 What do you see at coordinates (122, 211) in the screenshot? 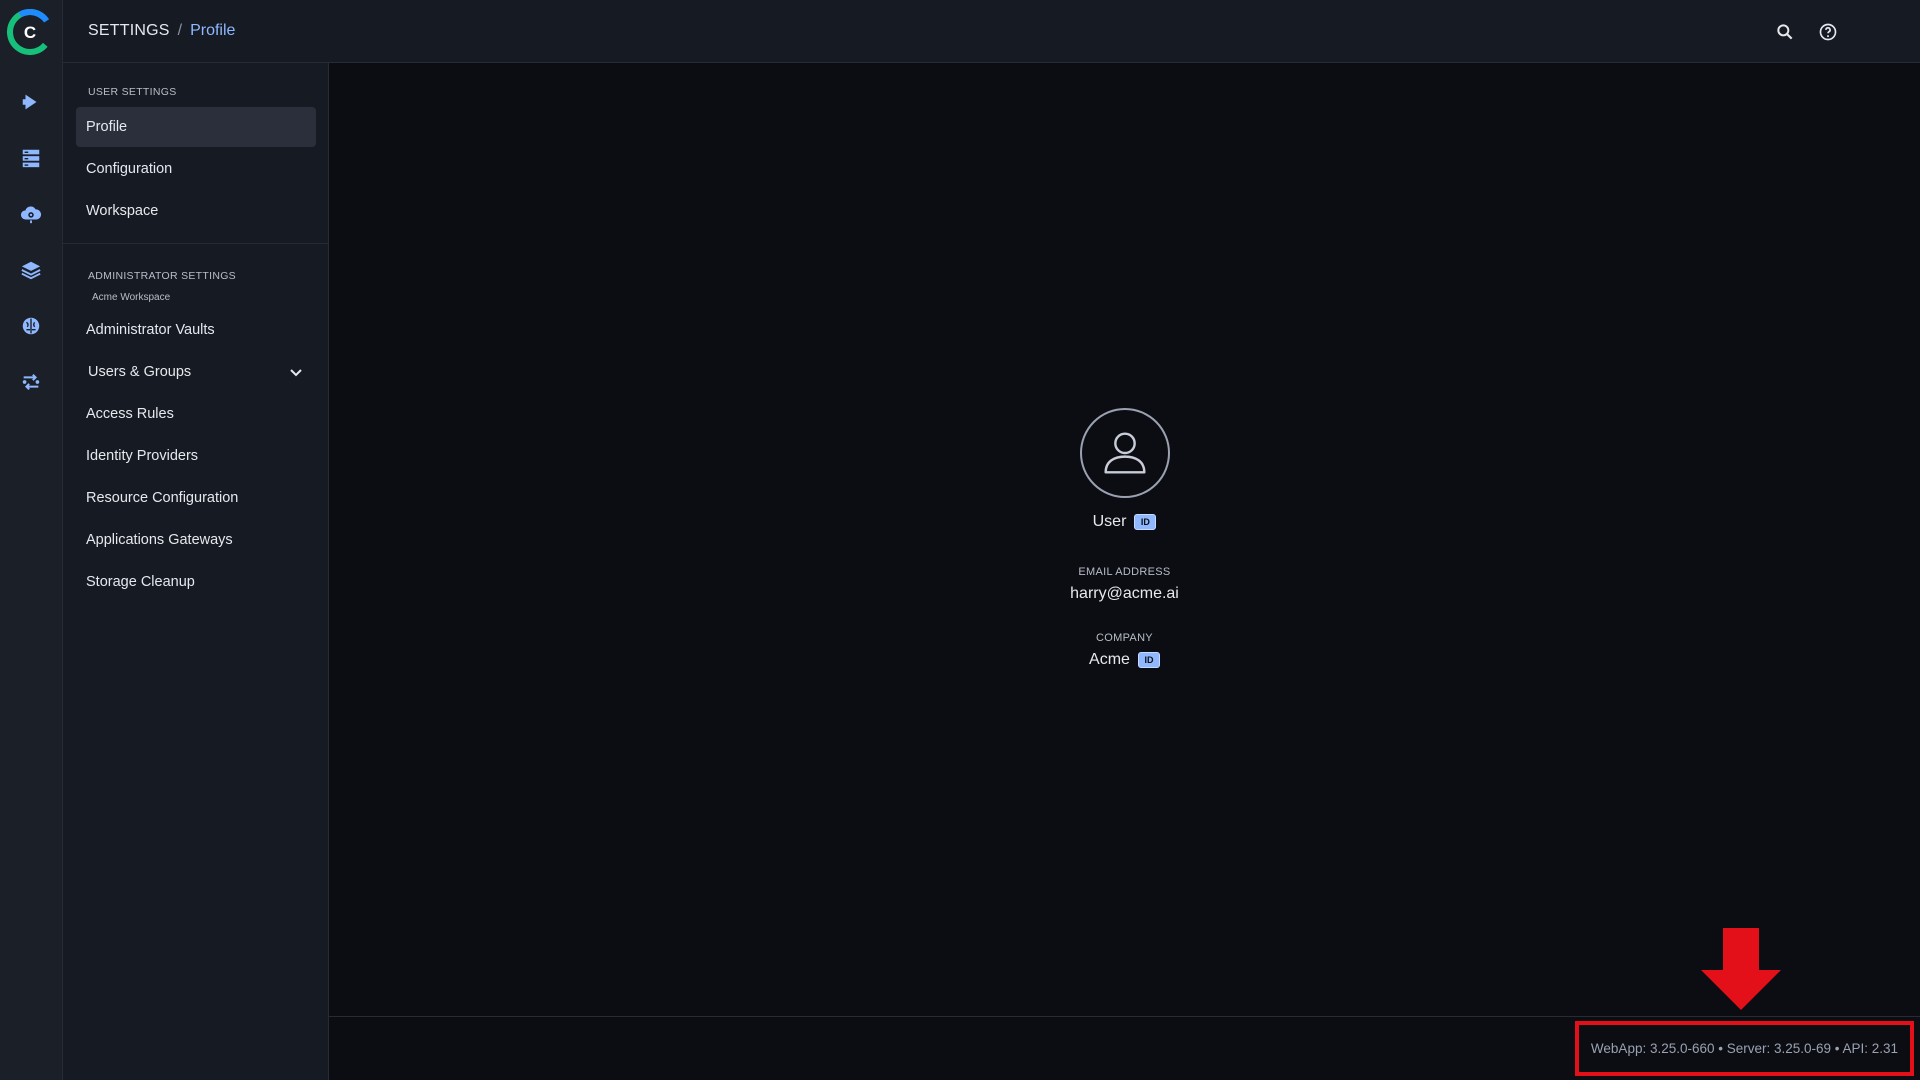
I see `sidebar-item-label: Workspace` at bounding box center [122, 211].